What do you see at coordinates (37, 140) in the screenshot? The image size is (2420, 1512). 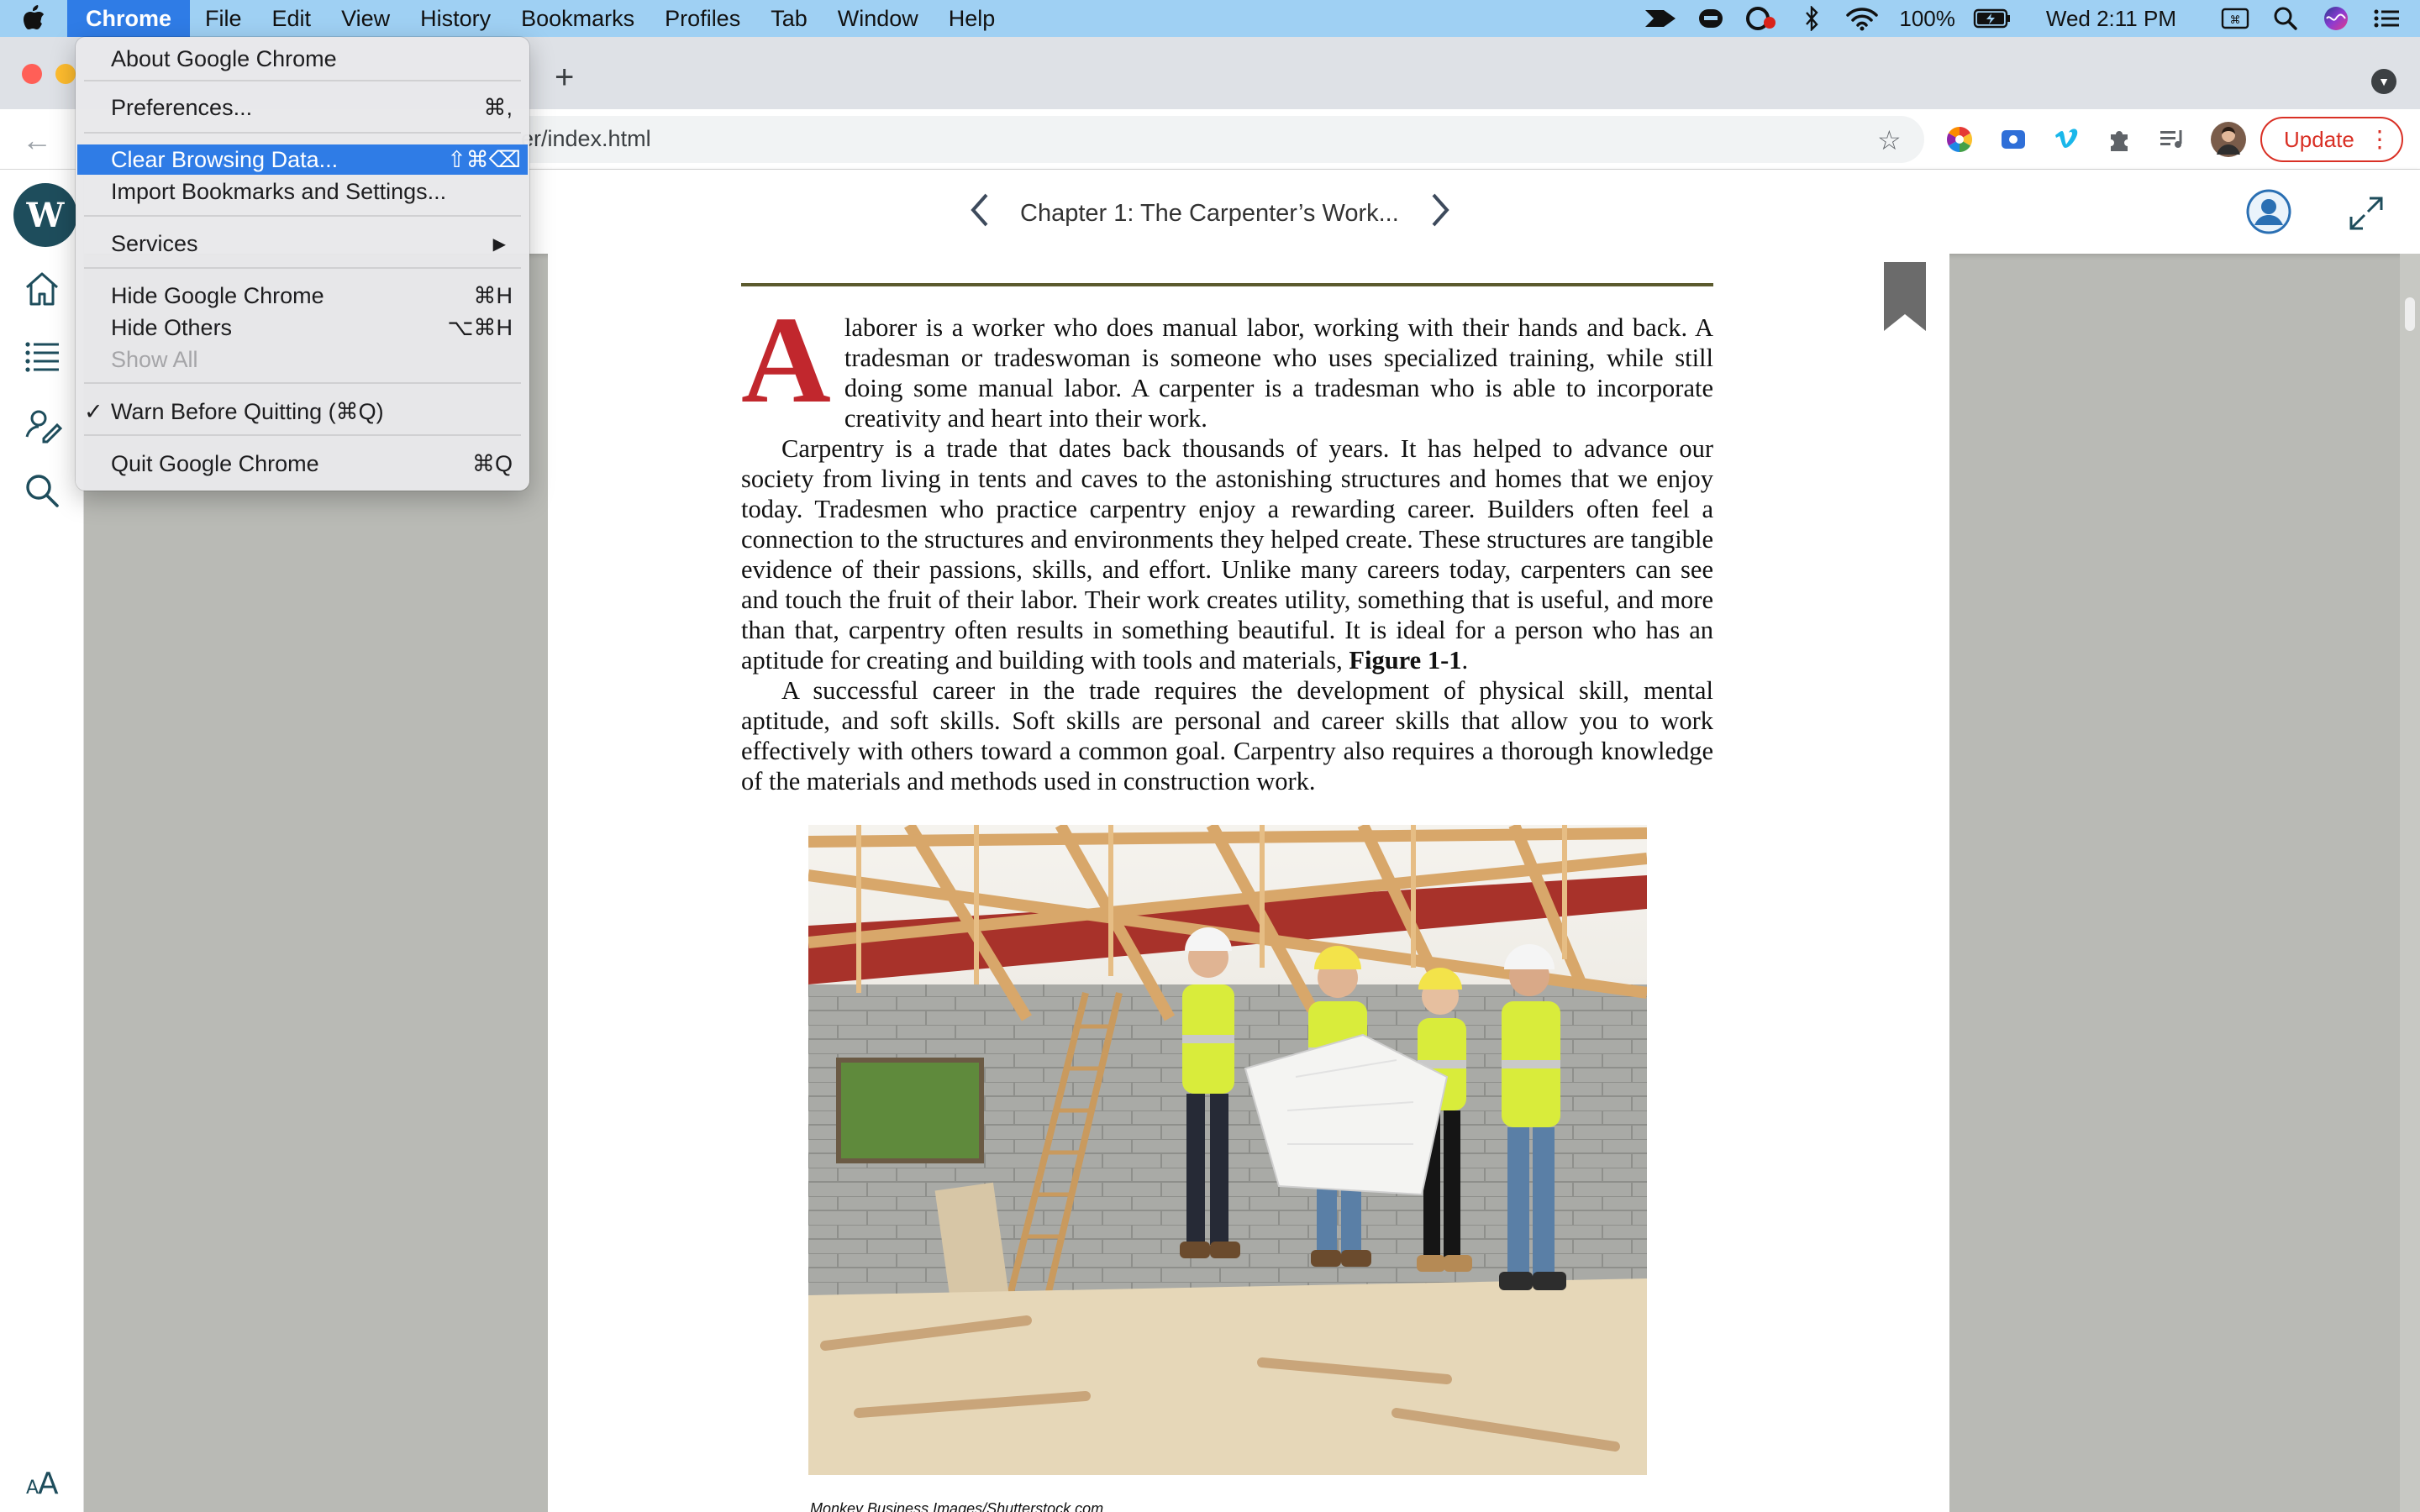 I see `back-arrow-icon: ←` at bounding box center [37, 140].